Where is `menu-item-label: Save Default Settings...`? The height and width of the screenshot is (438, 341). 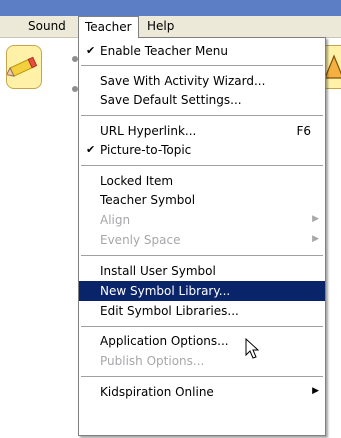
menu-item-label: Save Default Settings... is located at coordinates (171, 100).